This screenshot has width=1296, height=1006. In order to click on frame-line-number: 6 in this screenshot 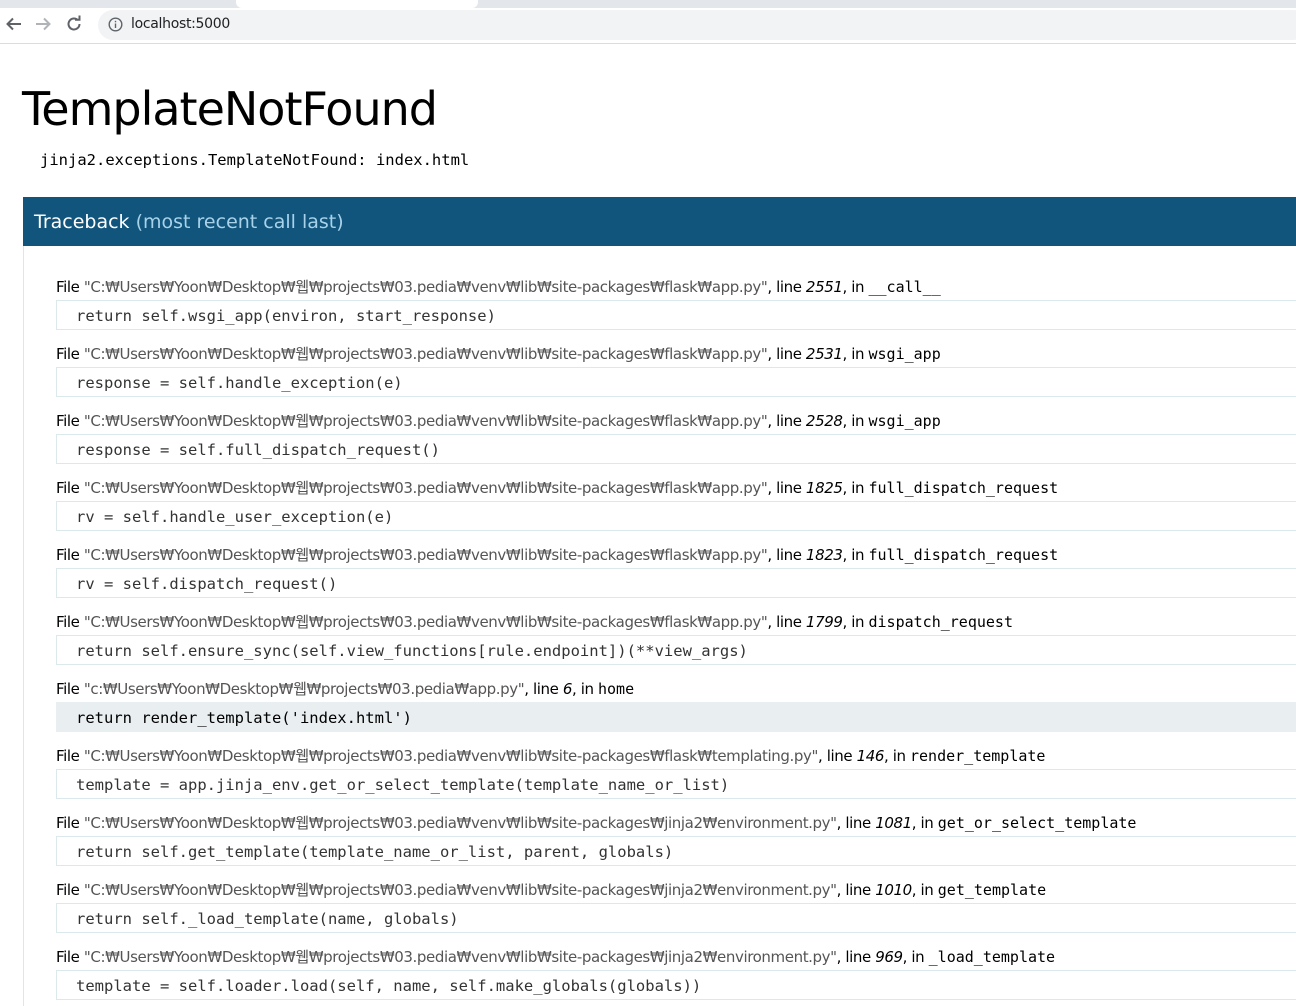, I will do `click(567, 689)`.